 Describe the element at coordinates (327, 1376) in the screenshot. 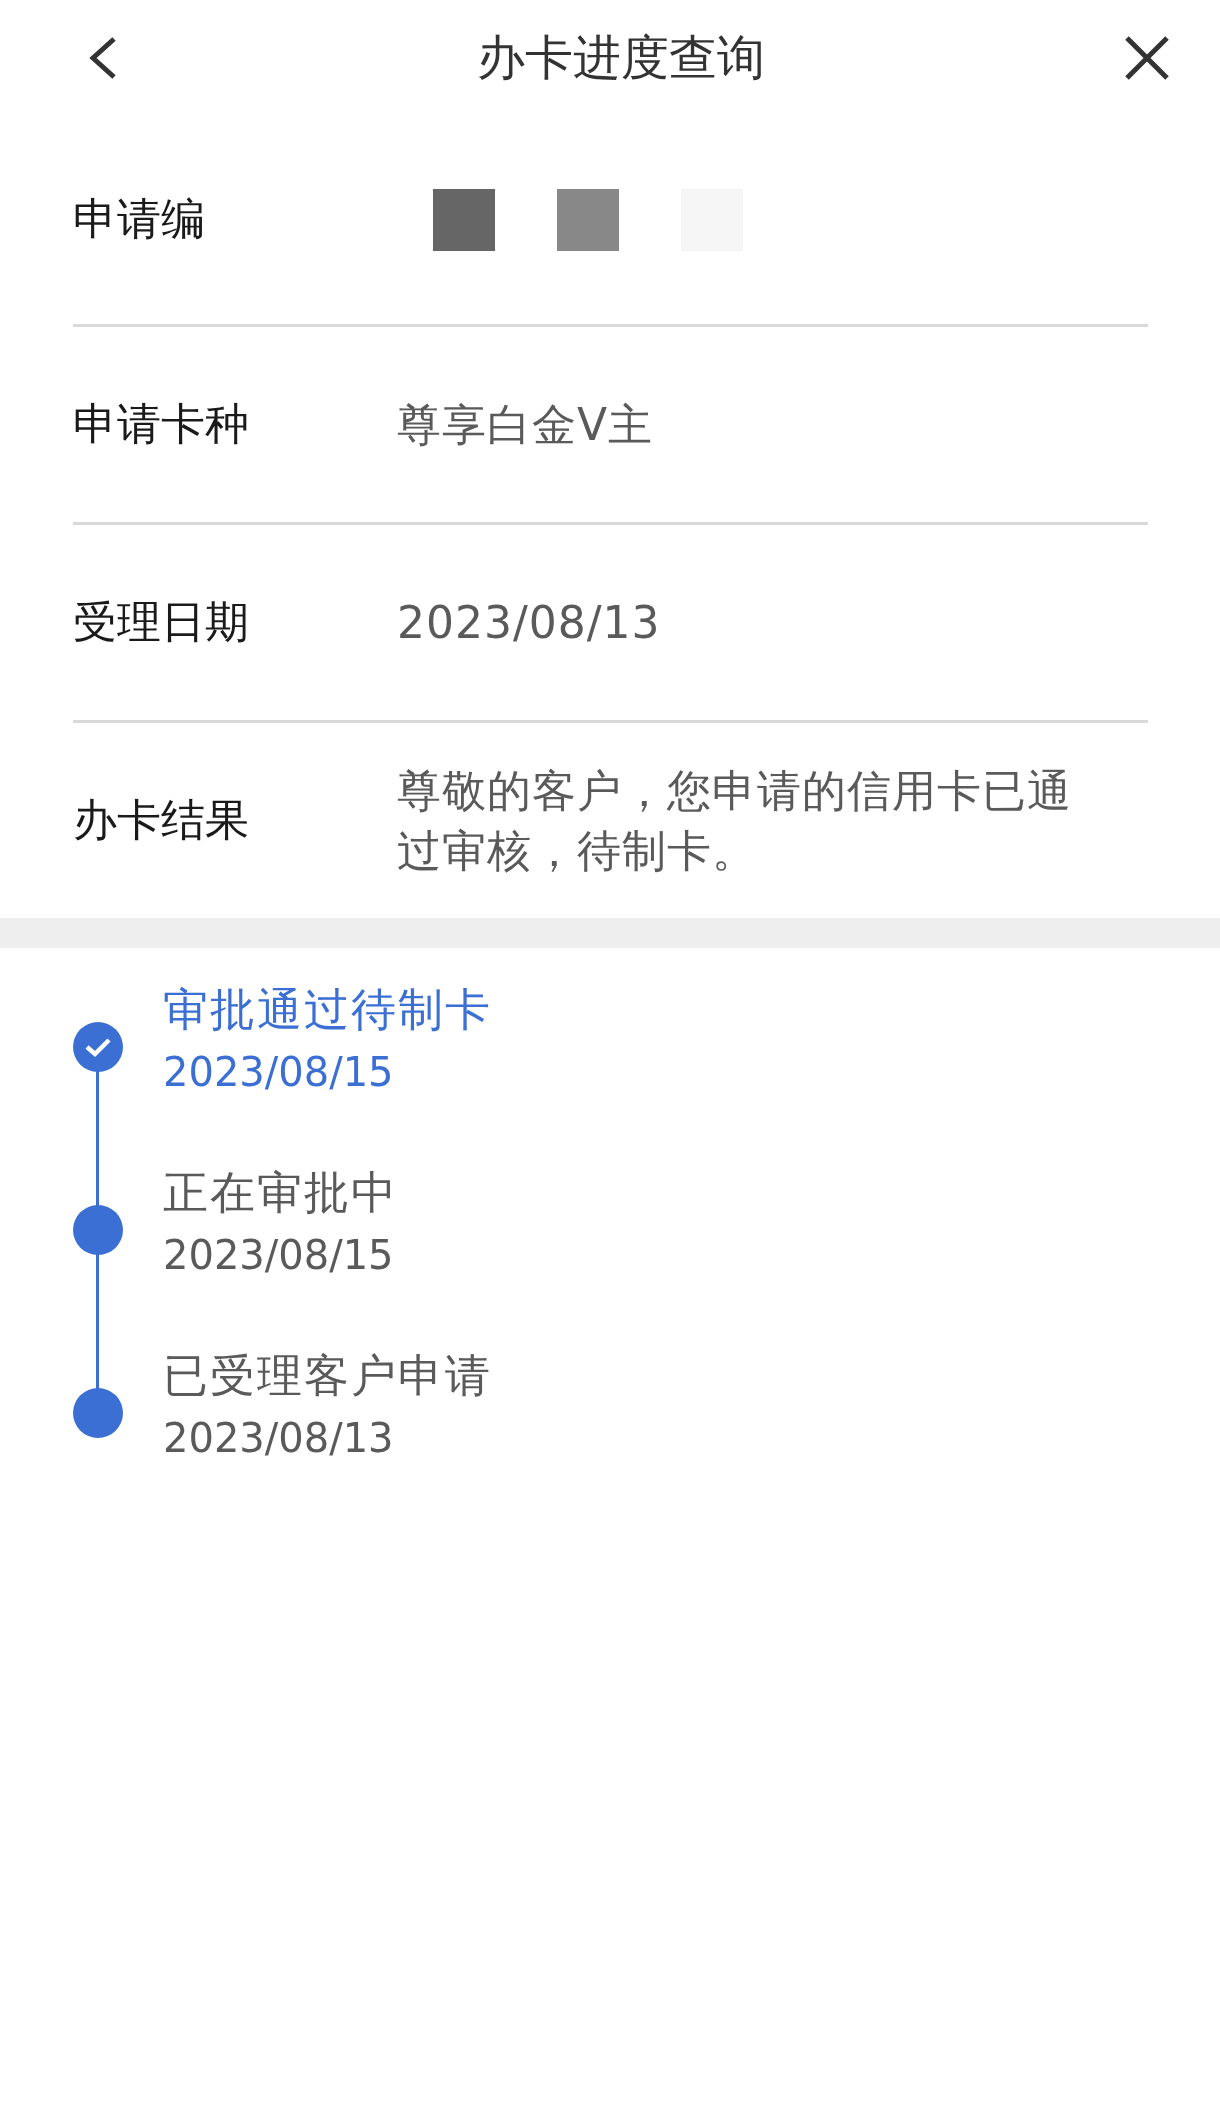

I see `step-title: 已受理客户申请` at that location.